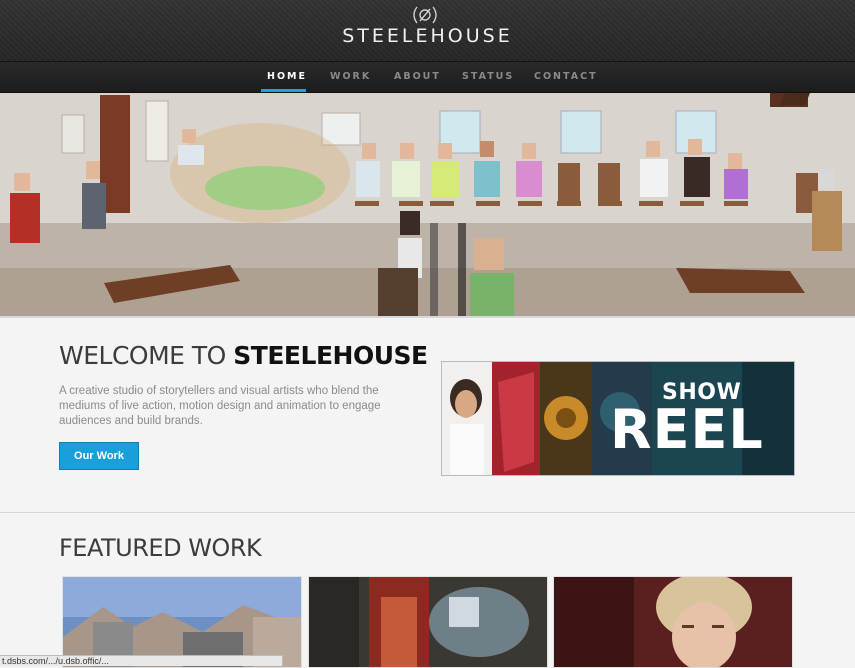 The image size is (855, 668). I want to click on featured-work-heading: FEATURED WORK, so click(160, 548).